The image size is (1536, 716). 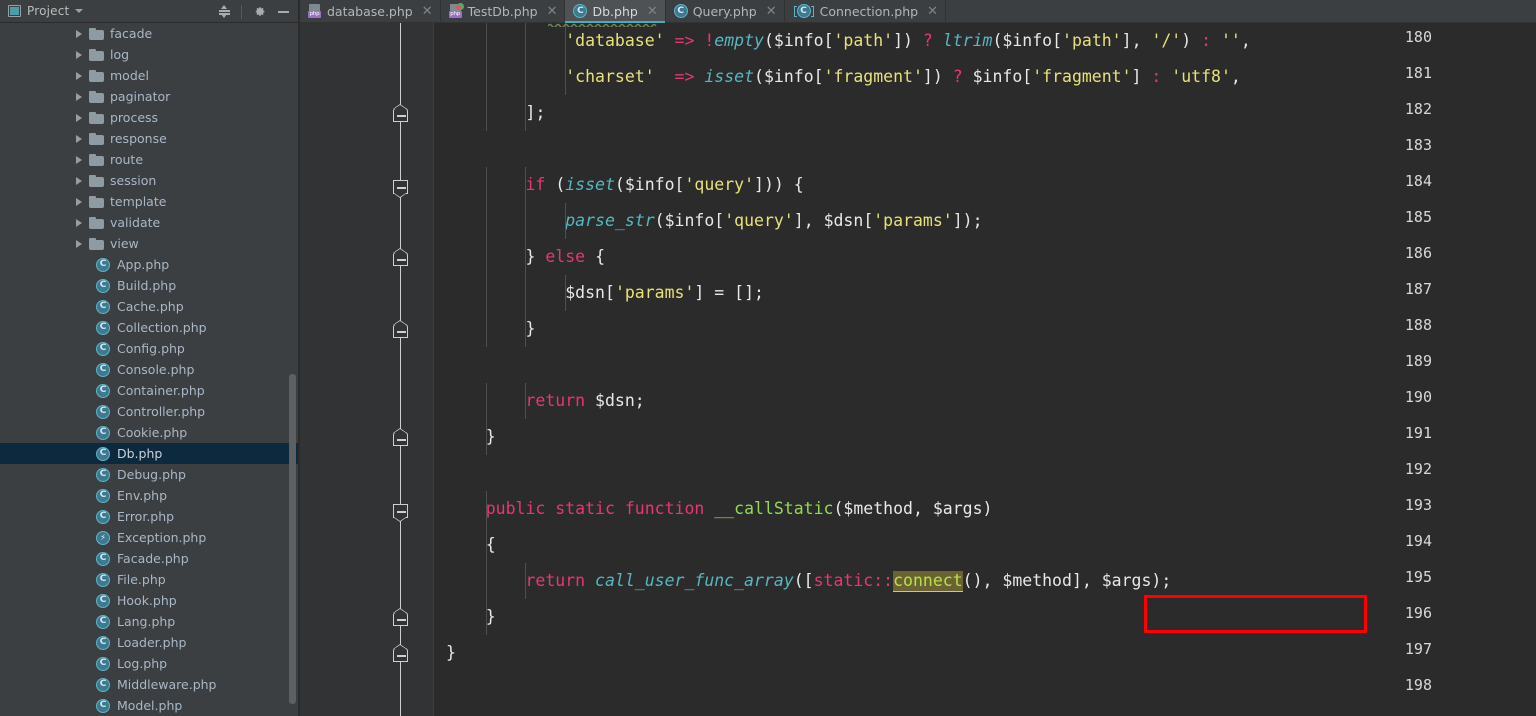 What do you see at coordinates (150, 453) in the screenshot?
I see `tree-item-db-php: C Db.php` at bounding box center [150, 453].